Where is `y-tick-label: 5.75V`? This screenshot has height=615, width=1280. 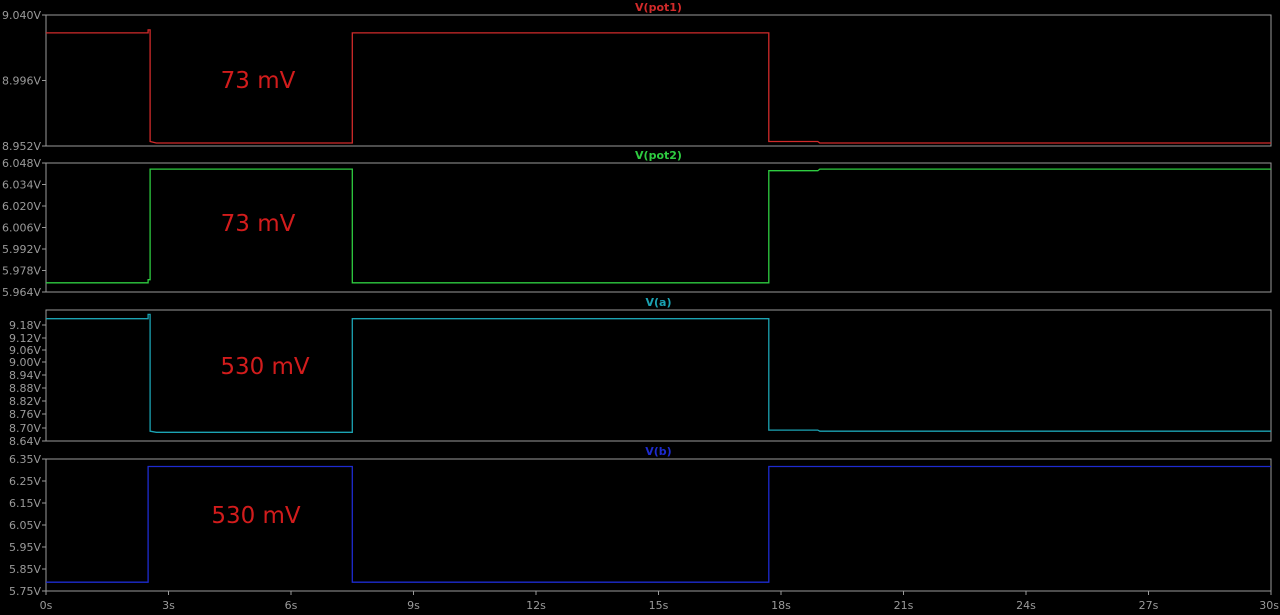
y-tick-label: 5.75V is located at coordinates (25, 591).